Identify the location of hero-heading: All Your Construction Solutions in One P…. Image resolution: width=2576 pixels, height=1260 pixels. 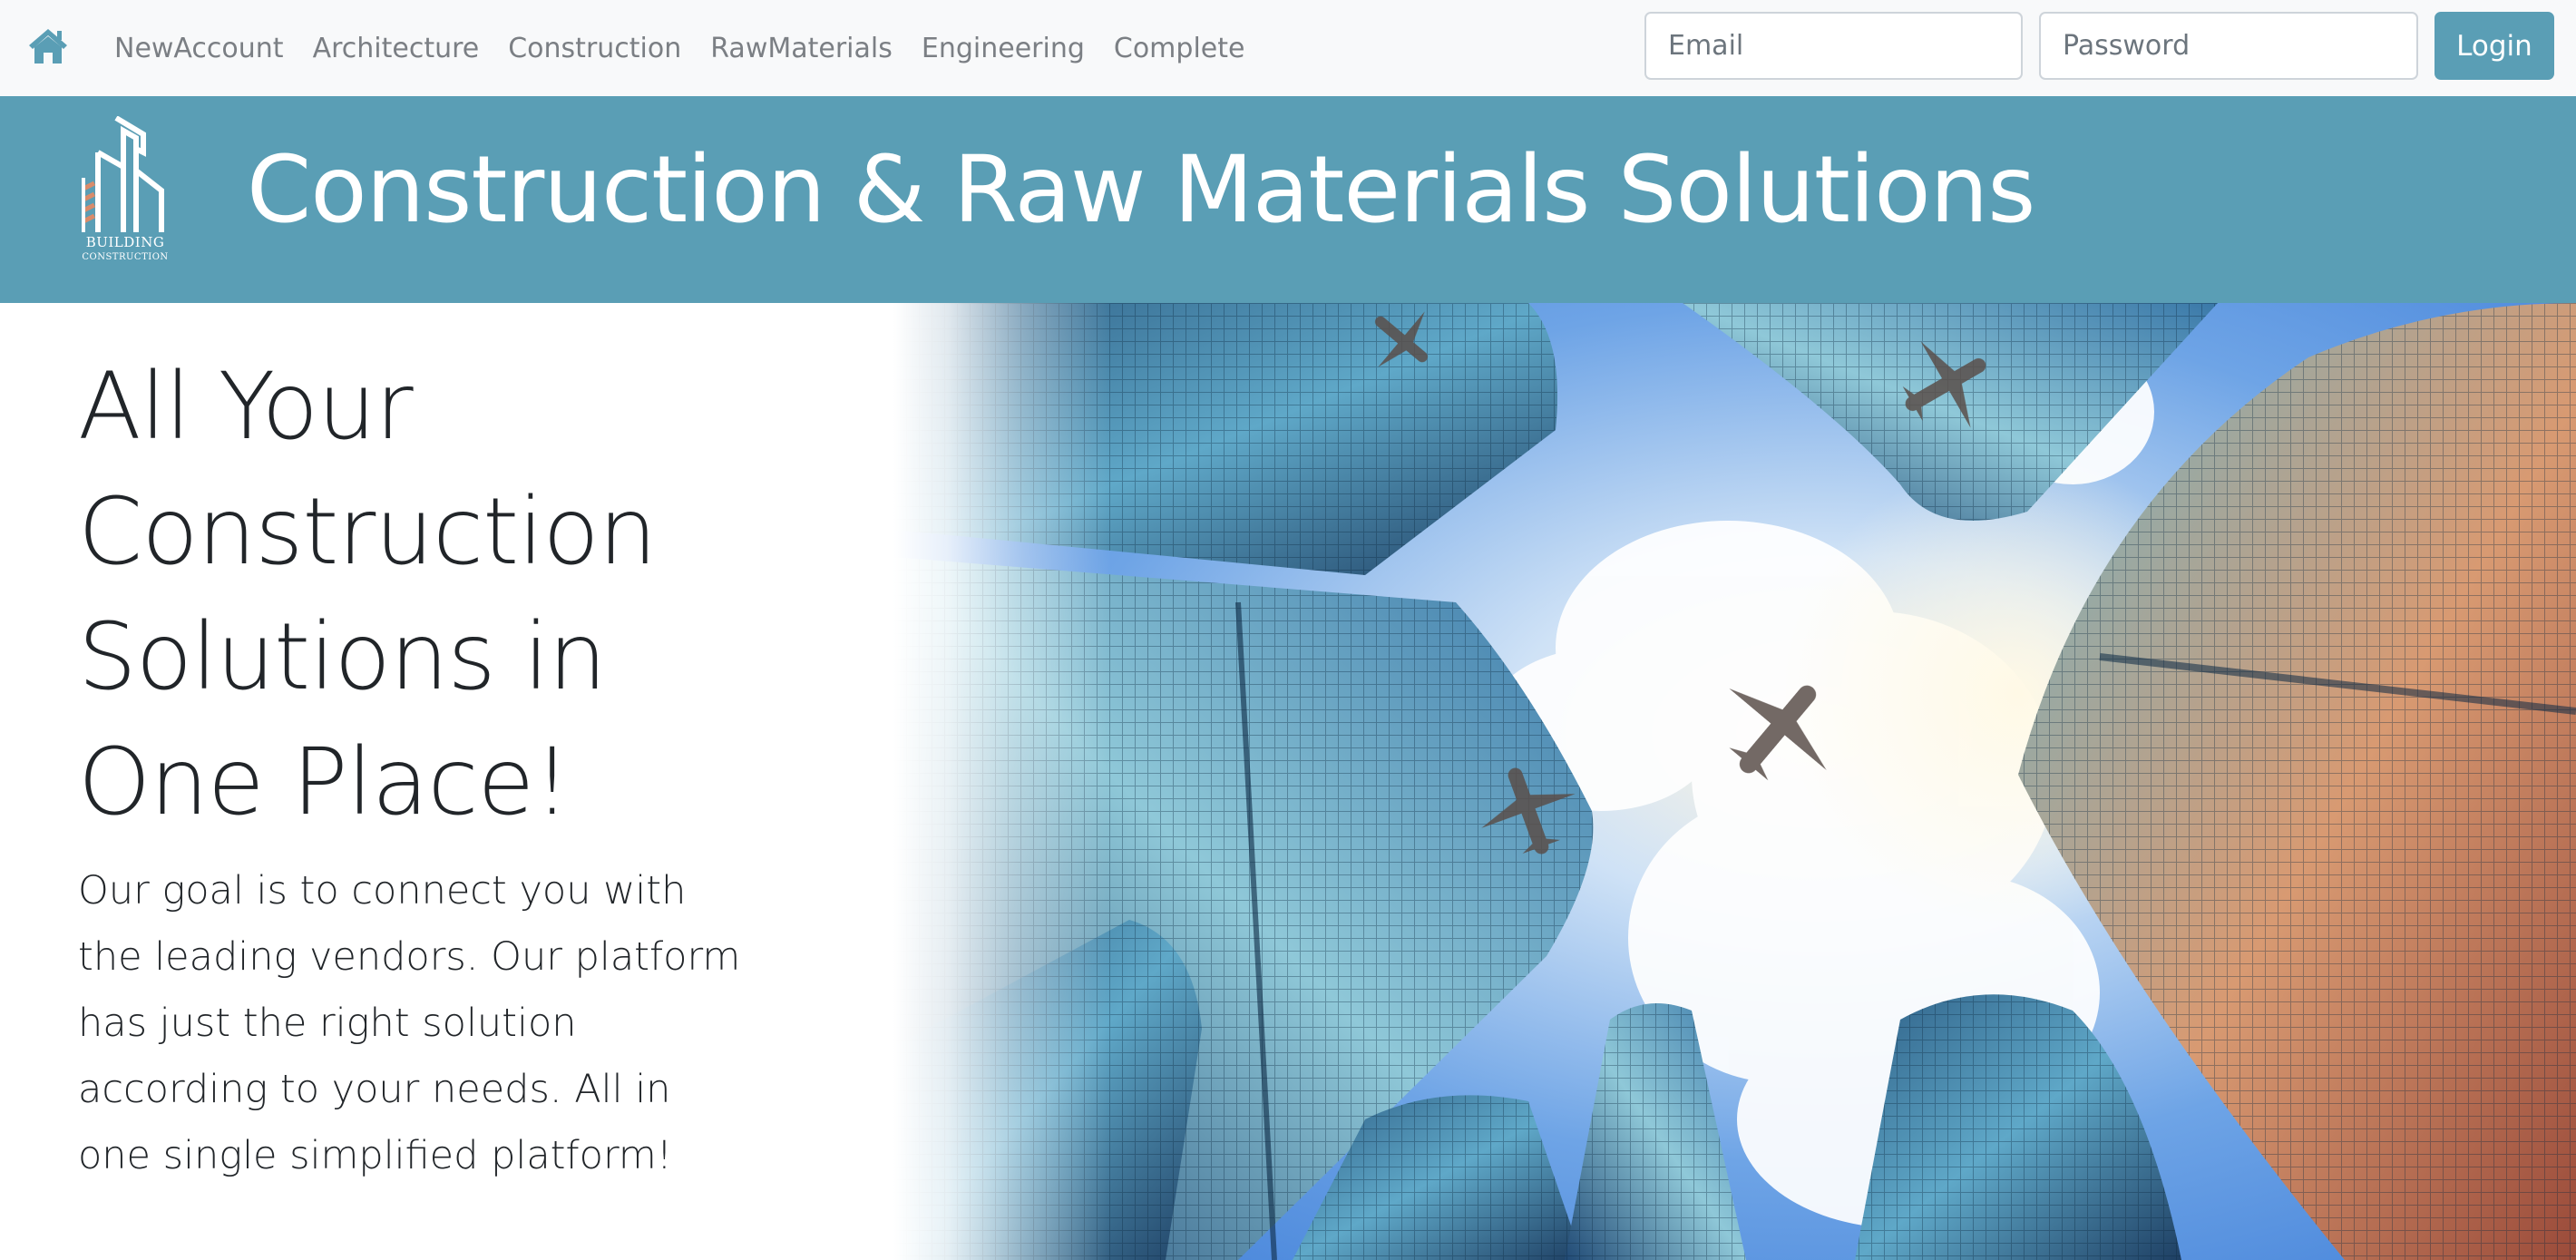
(367, 594).